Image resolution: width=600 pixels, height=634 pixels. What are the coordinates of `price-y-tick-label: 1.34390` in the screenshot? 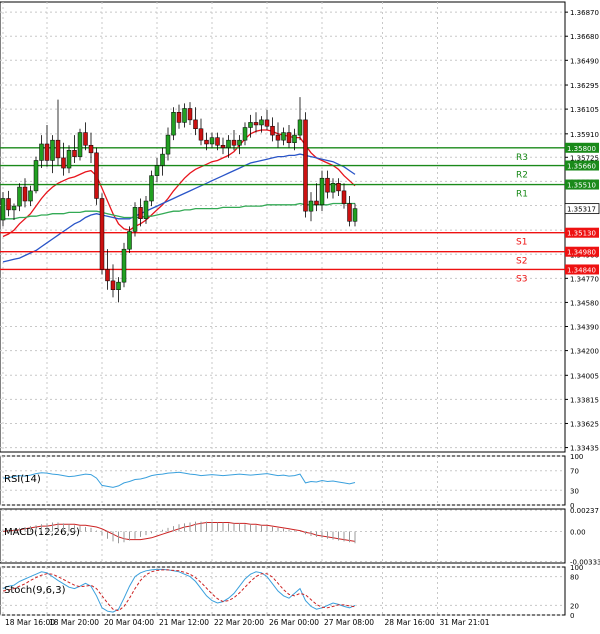 It's located at (584, 328).